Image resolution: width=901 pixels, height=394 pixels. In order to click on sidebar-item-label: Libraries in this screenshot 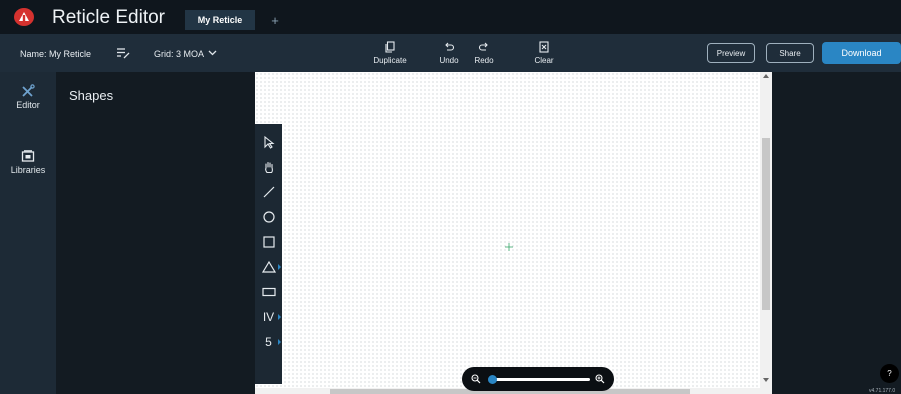, I will do `click(28, 170)`.